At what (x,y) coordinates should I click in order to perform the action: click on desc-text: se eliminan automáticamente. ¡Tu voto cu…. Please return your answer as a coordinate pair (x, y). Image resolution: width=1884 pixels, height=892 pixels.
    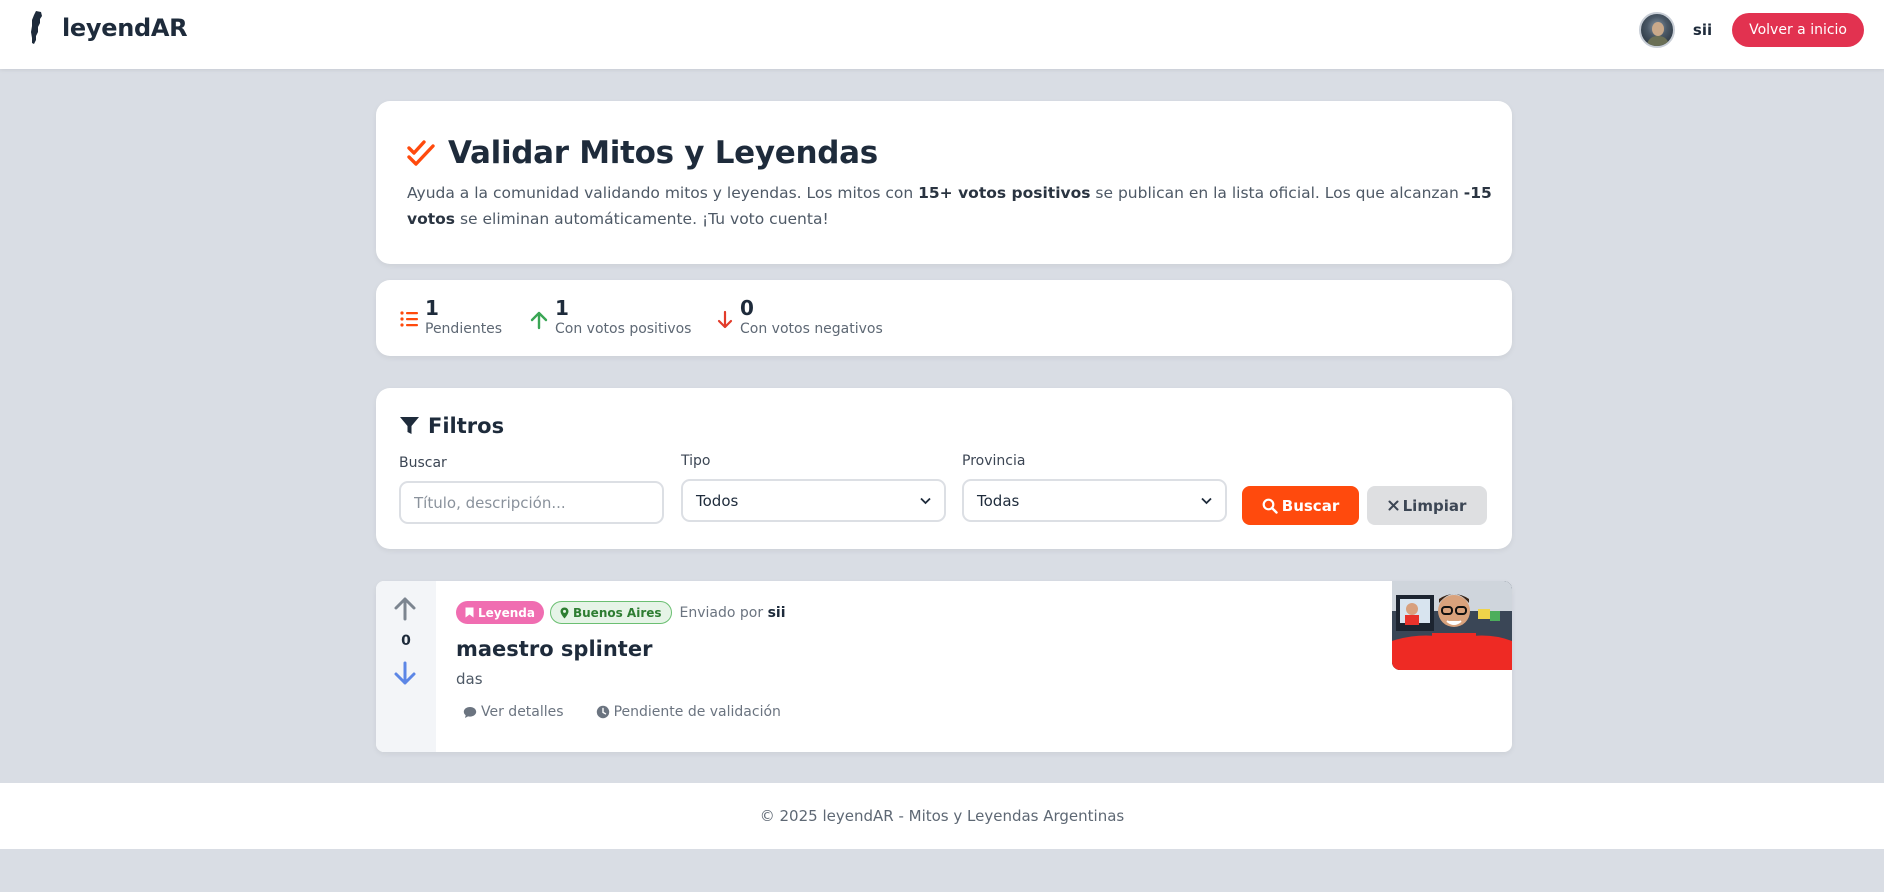
    Looking at the image, I should click on (642, 219).